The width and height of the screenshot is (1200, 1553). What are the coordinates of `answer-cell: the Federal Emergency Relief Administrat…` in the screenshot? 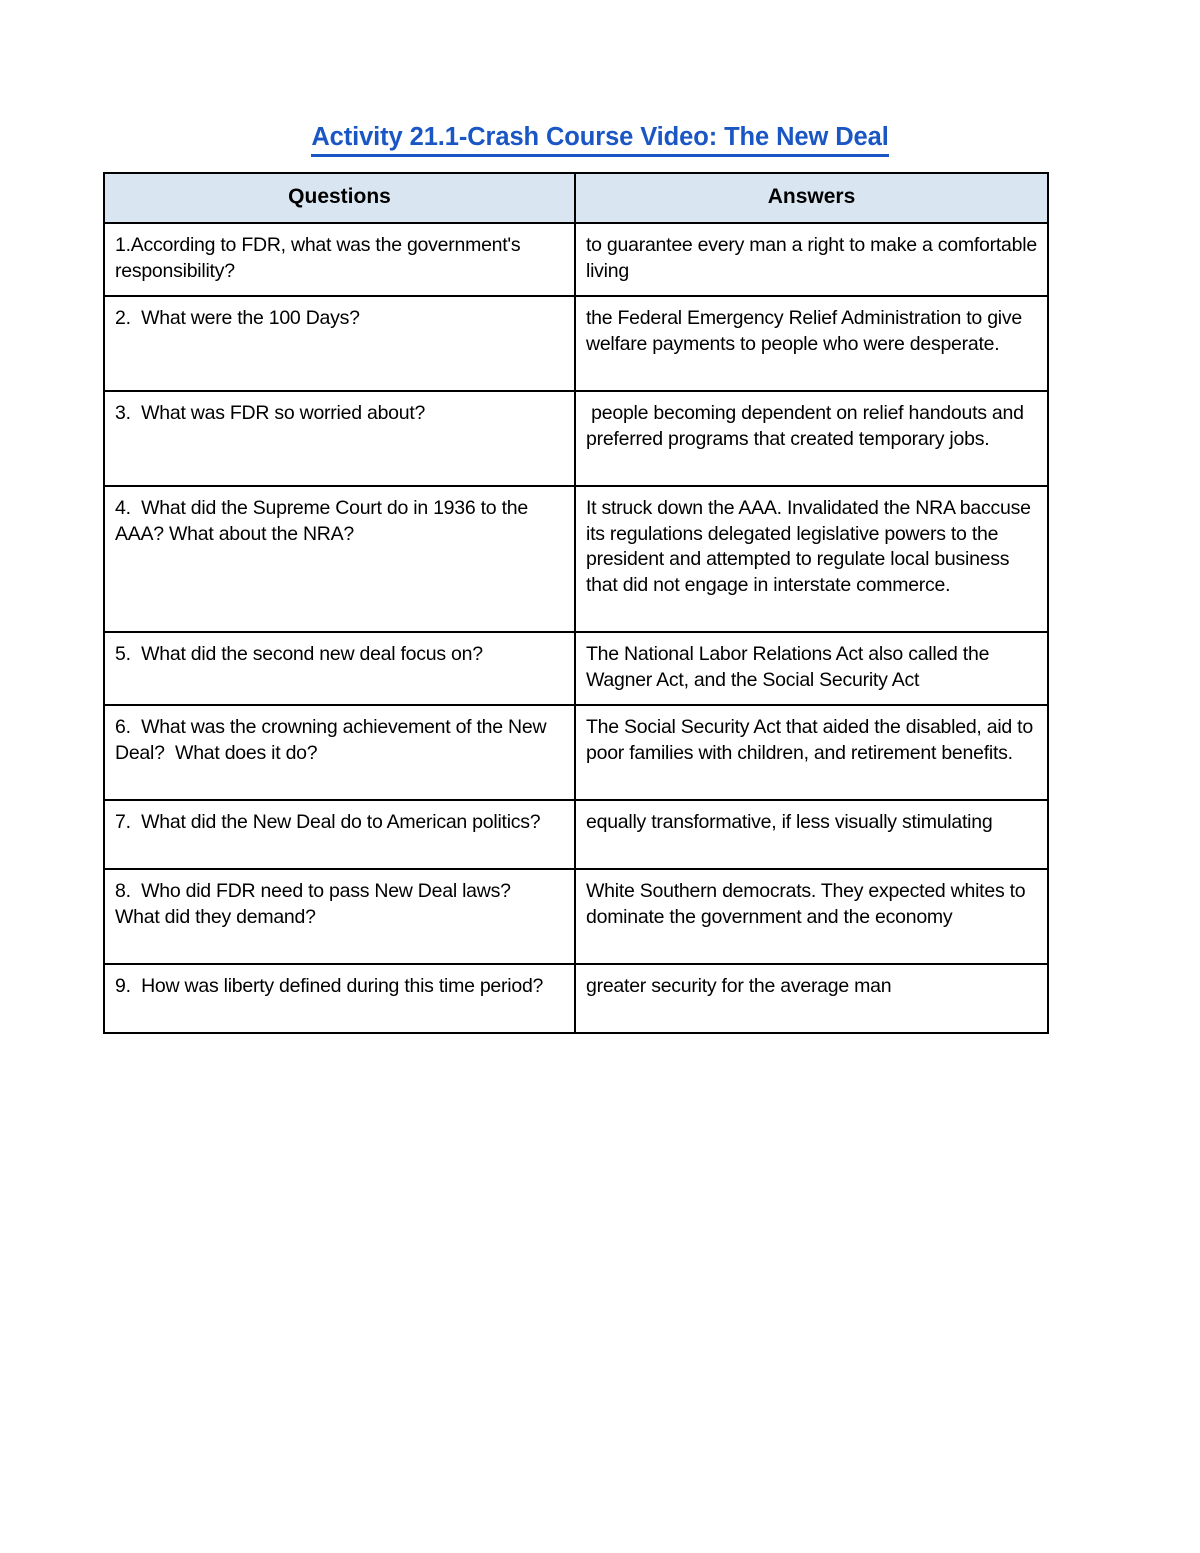 It's located at (811, 343).